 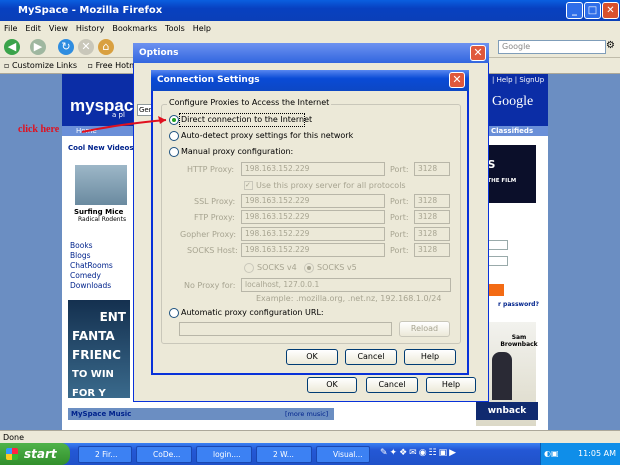 I want to click on help-signup-links: | Help | SignUp, so click(x=518, y=80).